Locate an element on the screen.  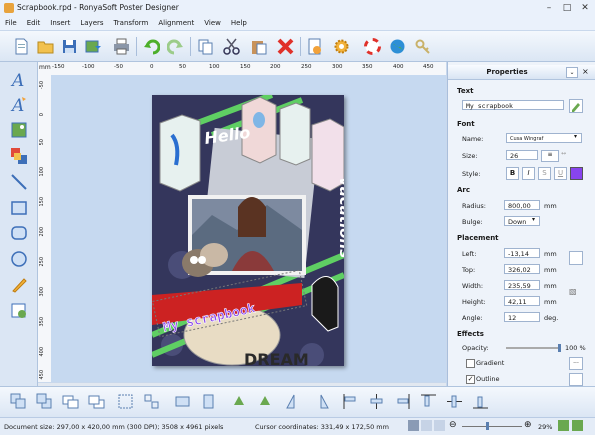
radius-input: 800,00 is located at coordinates (522, 205).